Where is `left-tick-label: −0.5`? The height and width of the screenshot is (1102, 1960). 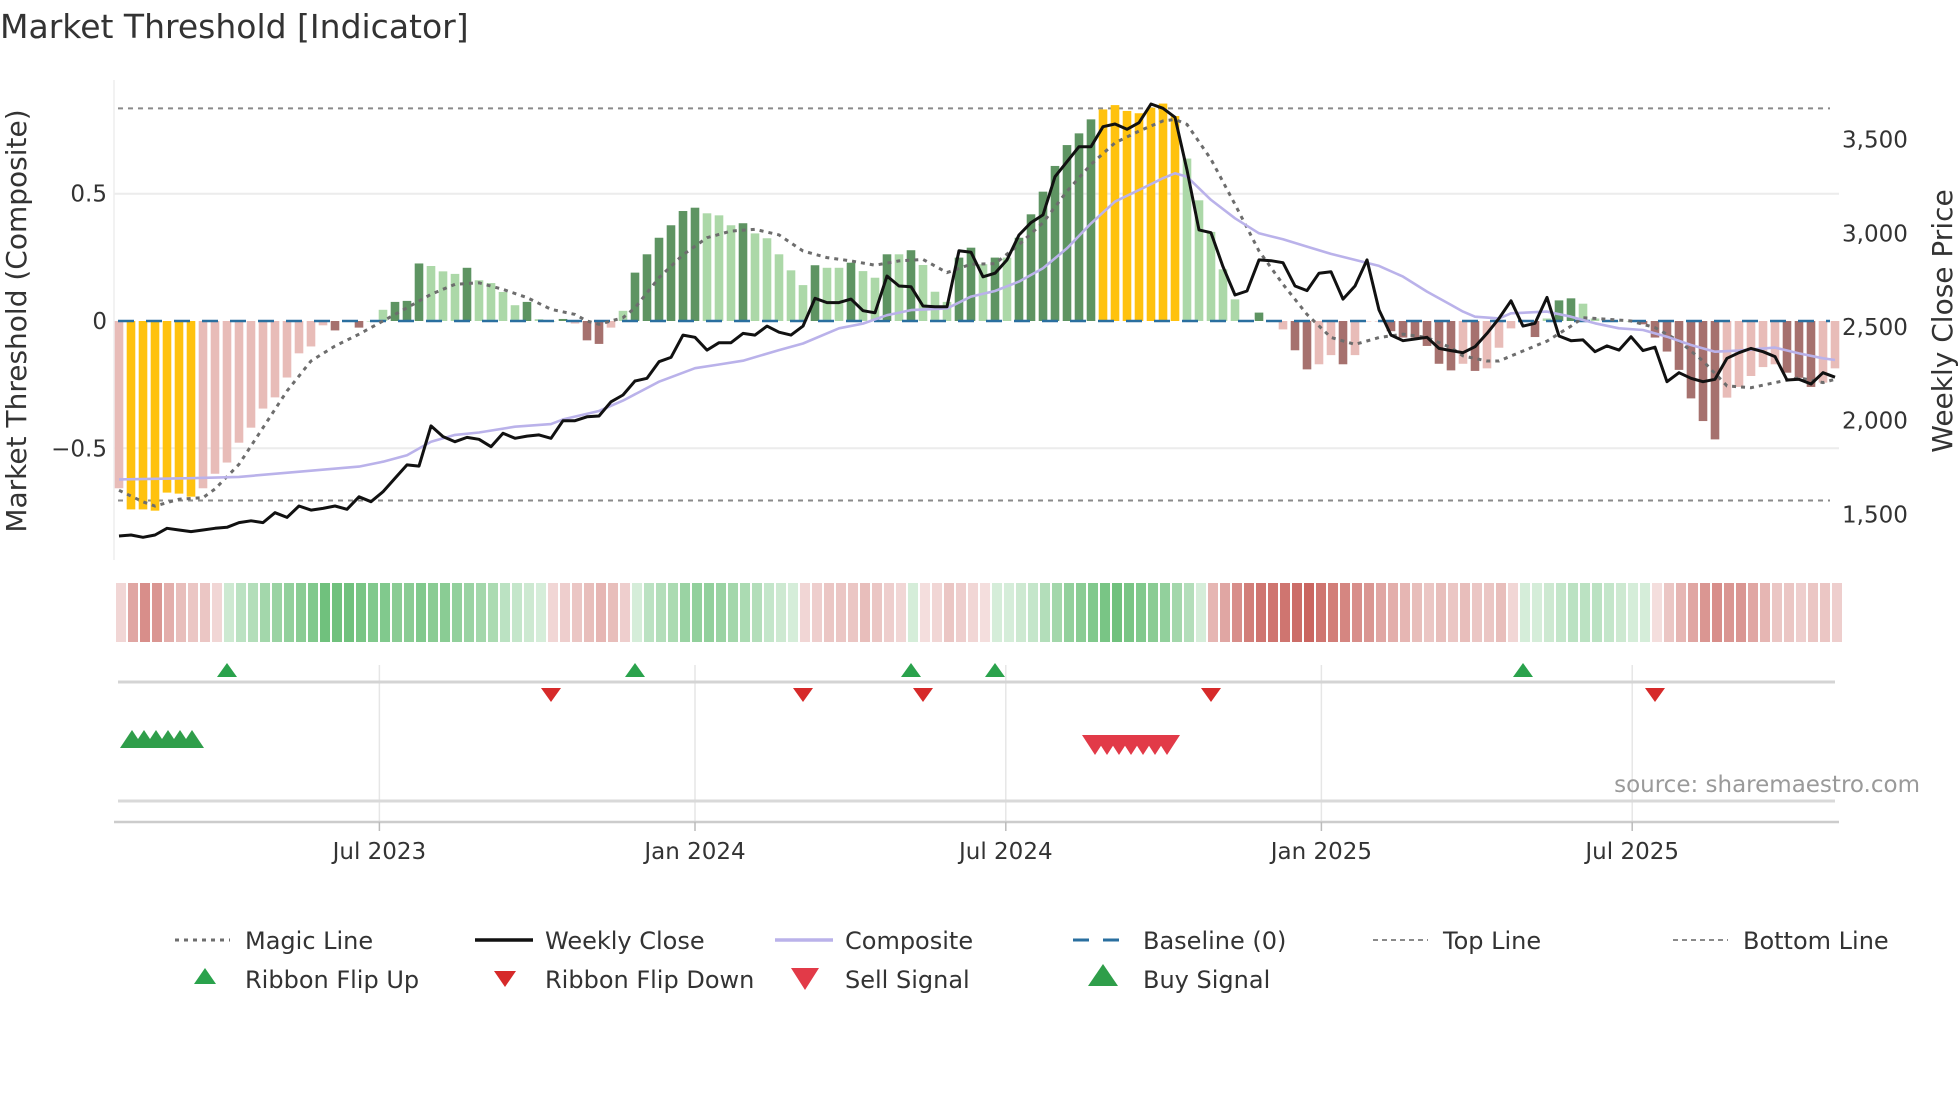
left-tick-label: −0.5 is located at coordinates (79, 449).